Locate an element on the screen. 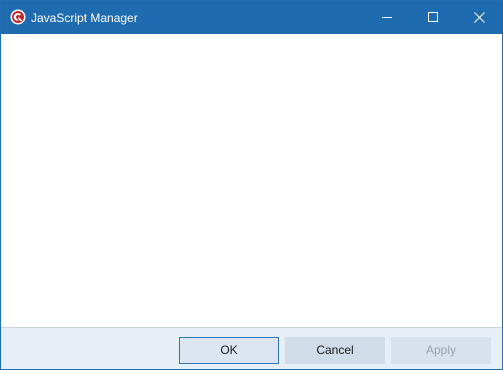 The image size is (503, 370). app-logo-icon is located at coordinates (18, 17).